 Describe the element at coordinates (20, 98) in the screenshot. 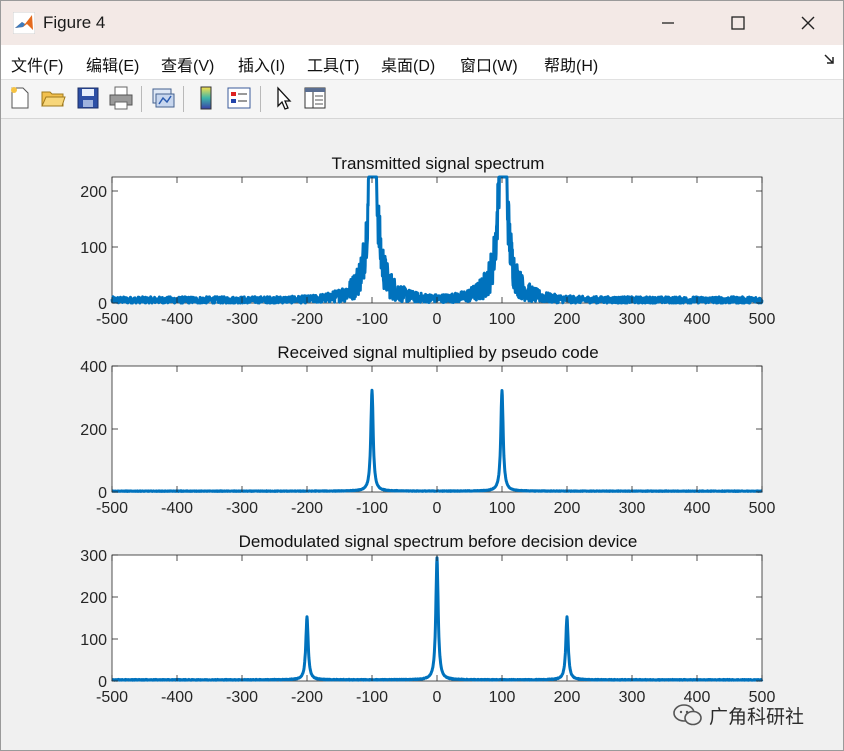

I see `new-figure-icon` at that location.